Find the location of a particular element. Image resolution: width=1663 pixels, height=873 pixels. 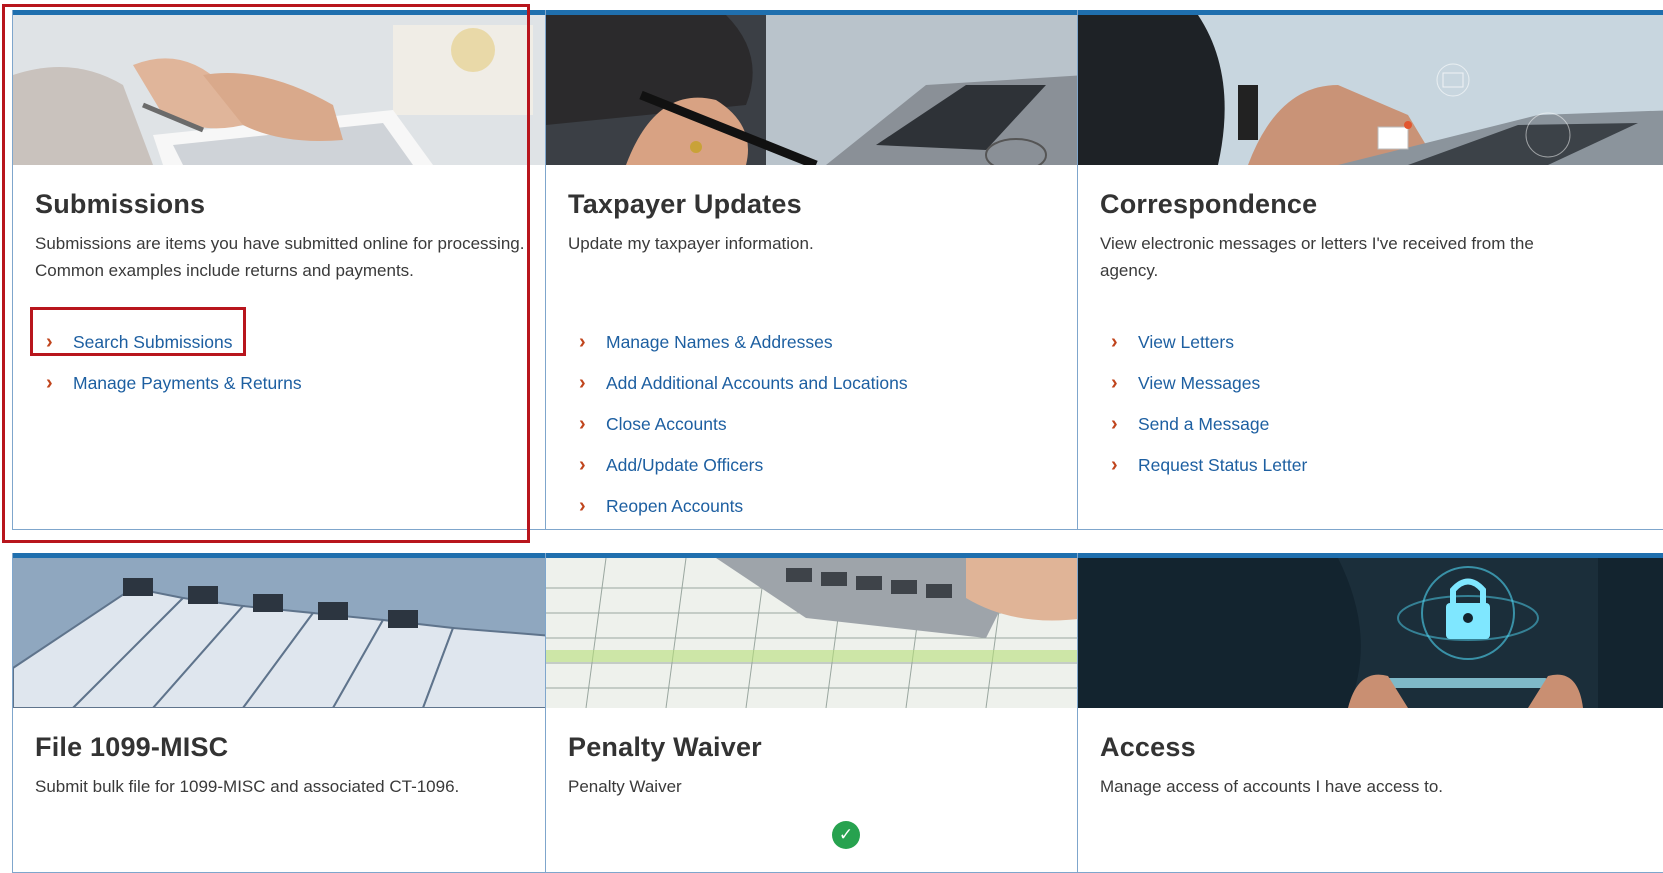

link-label: View Letters is located at coordinates (1186, 342).